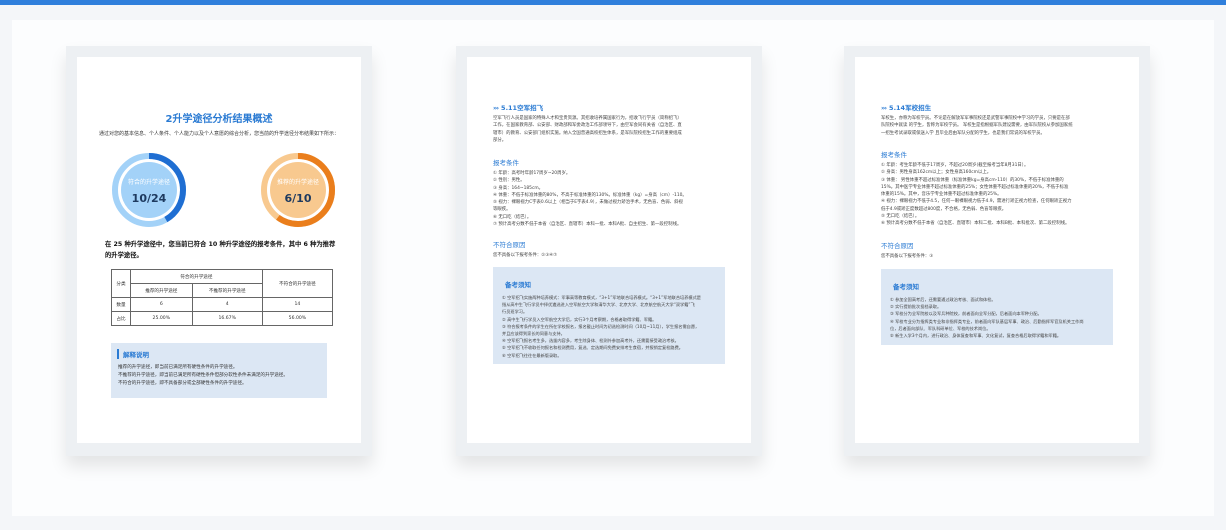 The image size is (1226, 530). What do you see at coordinates (894, 155) in the screenshot?
I see `conditions-title: 报考条件` at bounding box center [894, 155].